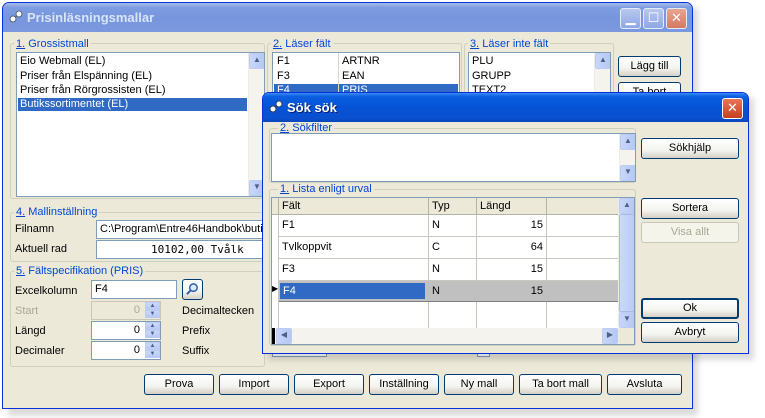 The image size is (765, 418). Describe the element at coordinates (283, 61) in the screenshot. I see `field-code: F1` at that location.